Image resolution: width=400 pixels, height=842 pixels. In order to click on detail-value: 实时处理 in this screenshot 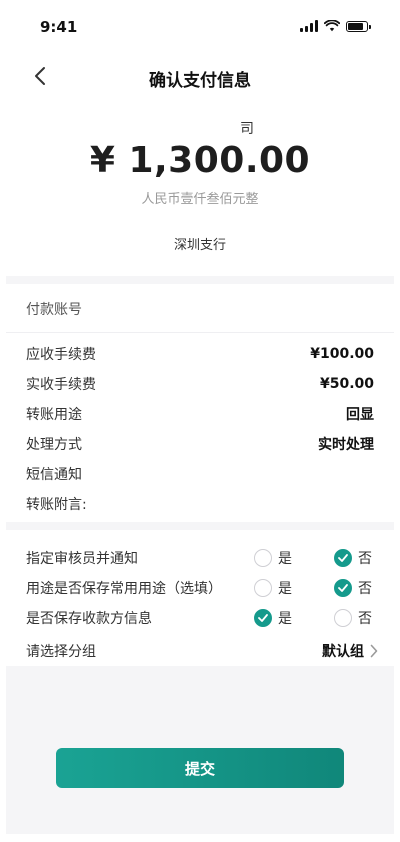, I will do `click(346, 445)`.